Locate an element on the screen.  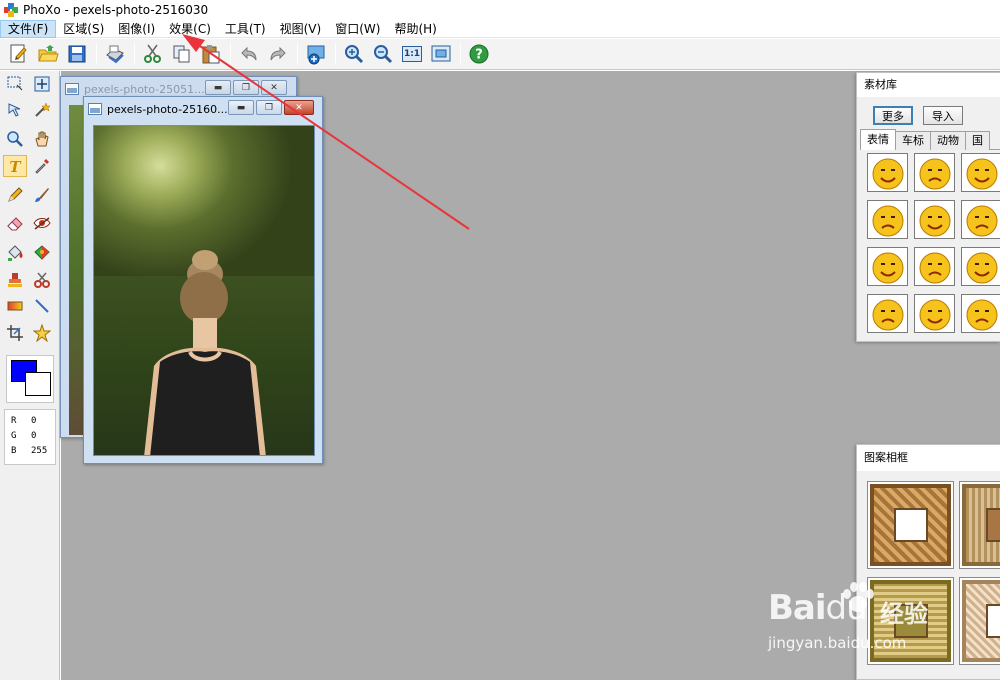
redo-button is located at coordinates (278, 54).